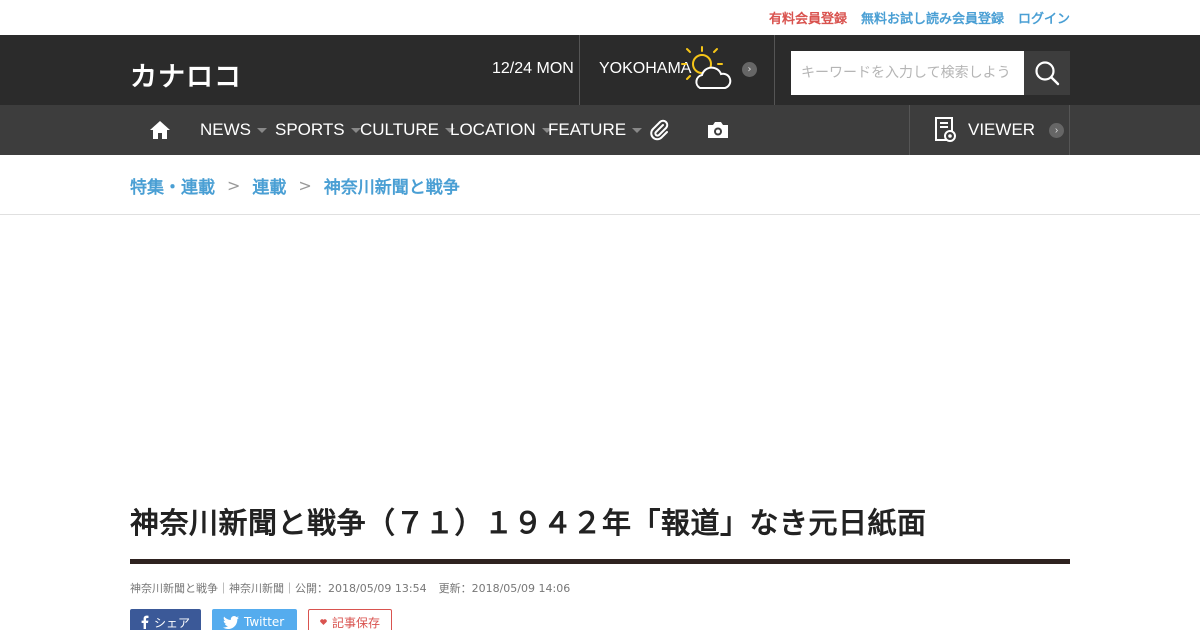  Describe the element at coordinates (171, 622) in the screenshot. I see `facebook-share-label: シェア` at that location.